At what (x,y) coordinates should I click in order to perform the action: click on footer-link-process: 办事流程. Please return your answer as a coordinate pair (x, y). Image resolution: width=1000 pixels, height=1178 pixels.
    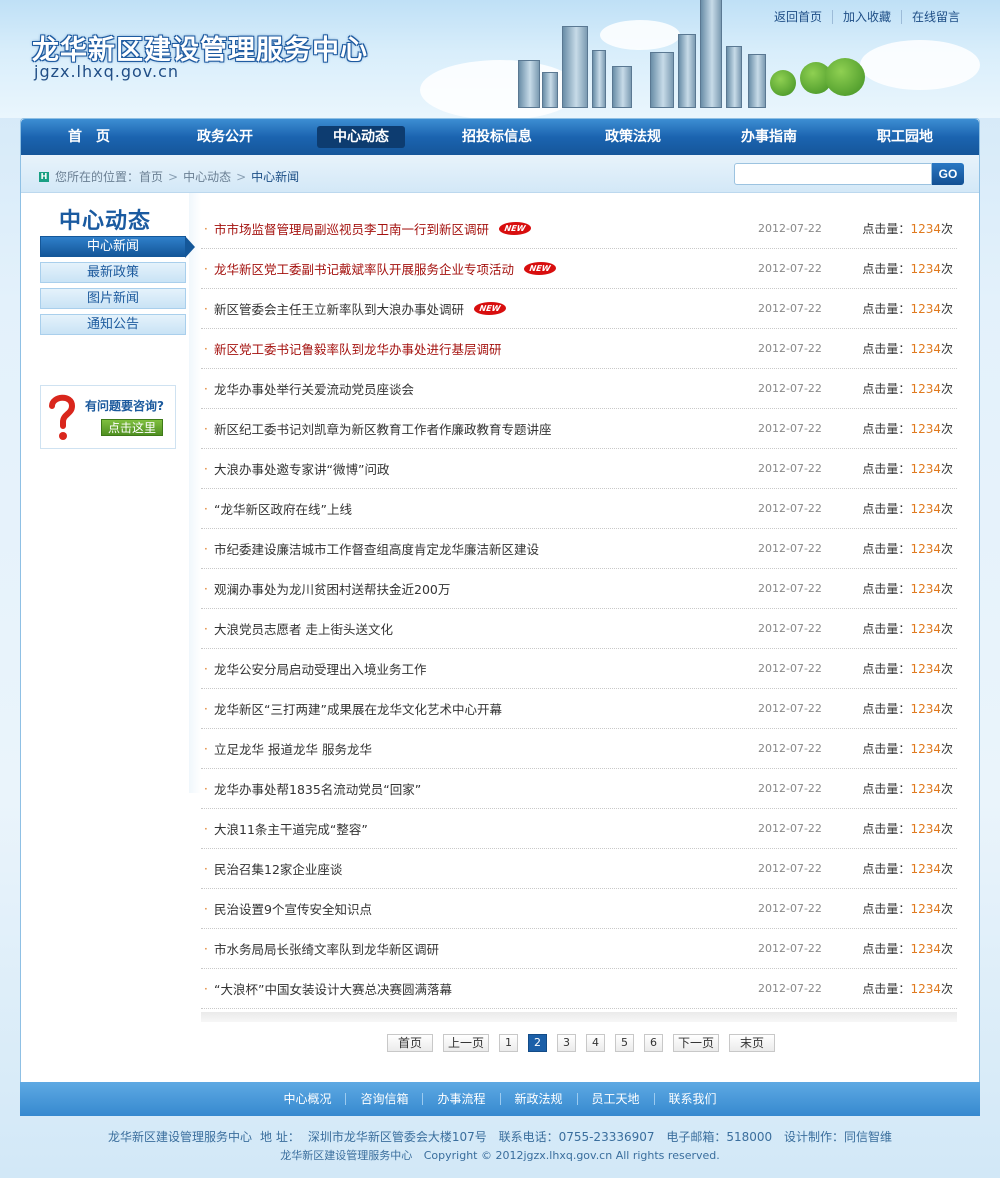
    Looking at the image, I should click on (460, 1099).